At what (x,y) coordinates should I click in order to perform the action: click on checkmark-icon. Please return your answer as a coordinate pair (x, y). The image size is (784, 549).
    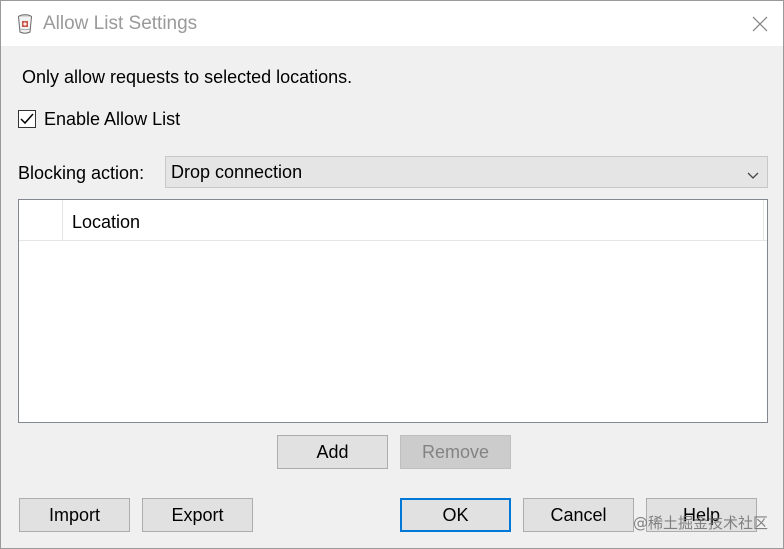
    Looking at the image, I should click on (27, 119).